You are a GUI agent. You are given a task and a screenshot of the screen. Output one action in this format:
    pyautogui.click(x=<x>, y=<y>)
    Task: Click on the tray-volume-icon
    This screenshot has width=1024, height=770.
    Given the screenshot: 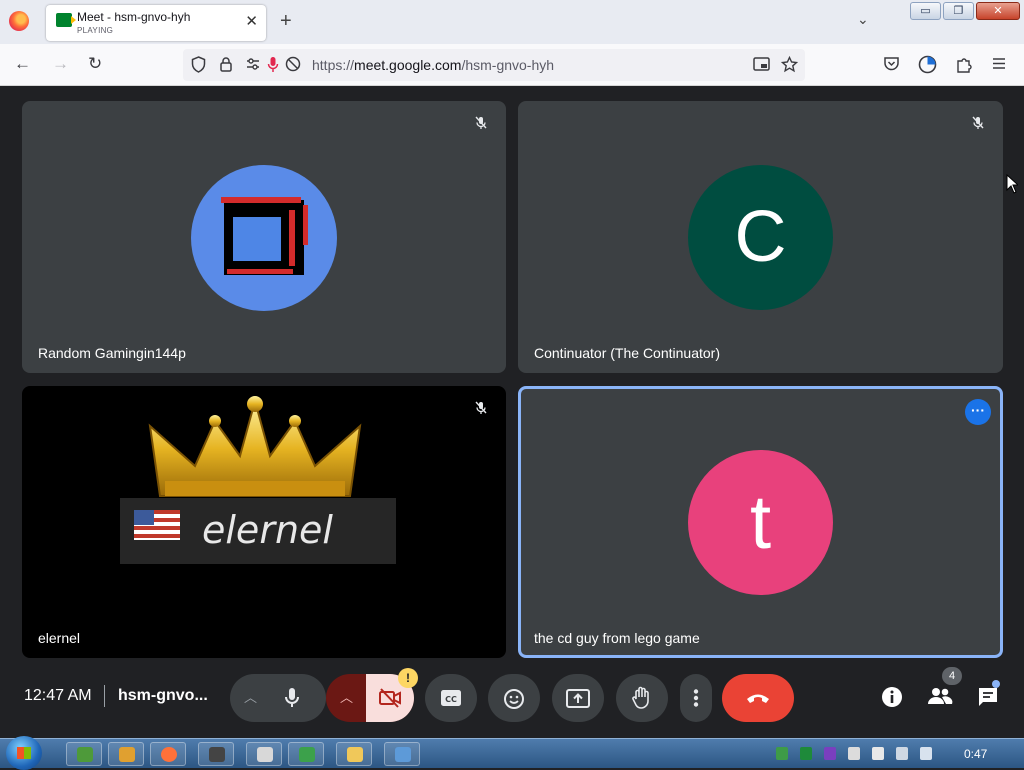 What is the action you would take?
    pyautogui.click(x=926, y=753)
    